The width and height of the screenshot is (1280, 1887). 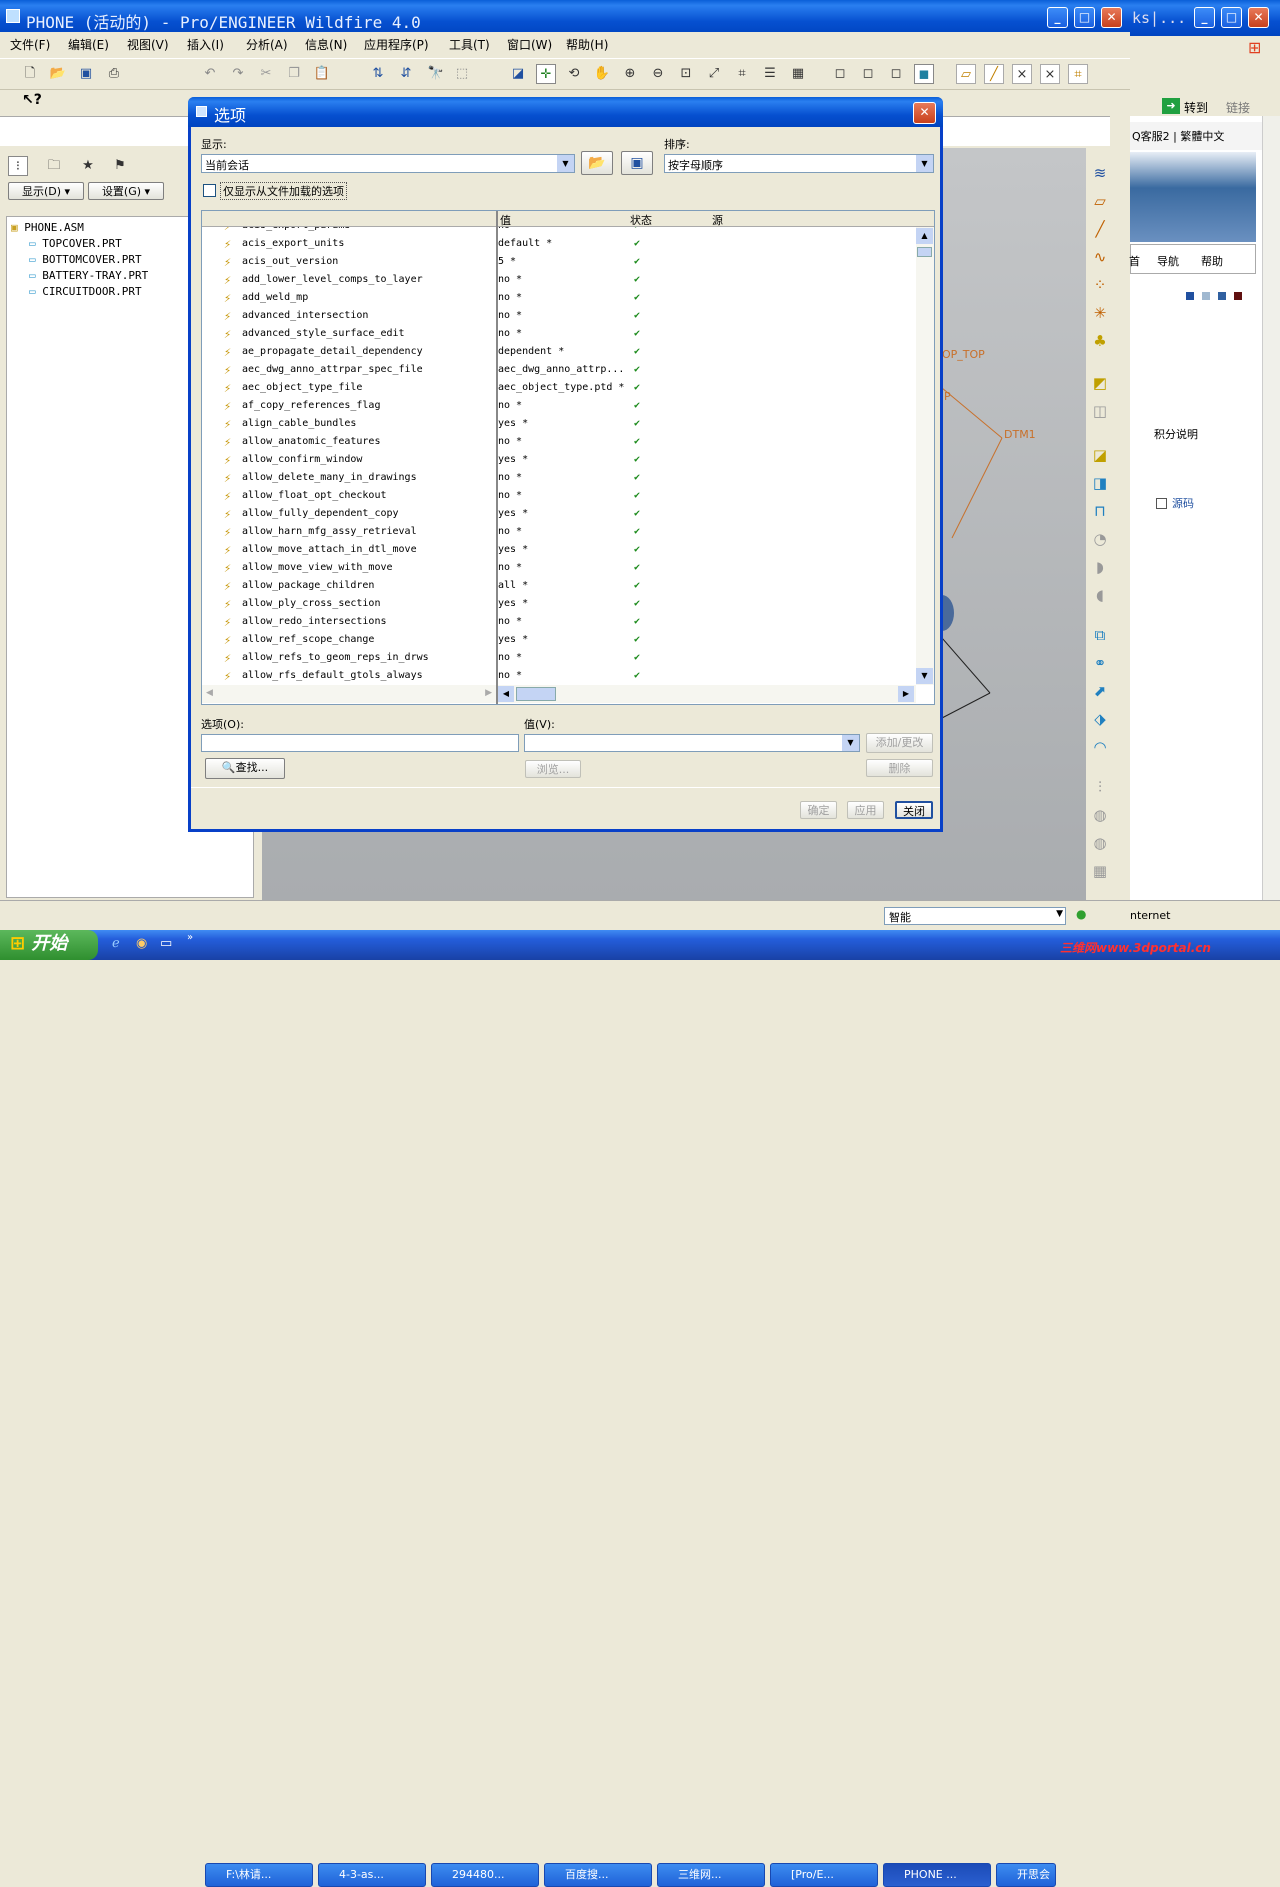 What do you see at coordinates (1204, 17) in the screenshot?
I see `browser-minimize-button: _` at bounding box center [1204, 17].